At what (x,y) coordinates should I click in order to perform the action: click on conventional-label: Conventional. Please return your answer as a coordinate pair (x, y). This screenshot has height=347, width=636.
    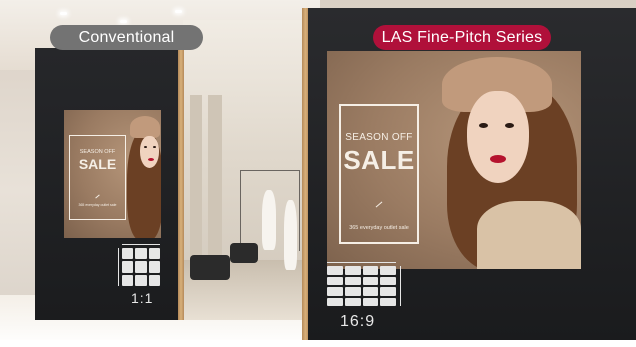
    Looking at the image, I should click on (126, 37).